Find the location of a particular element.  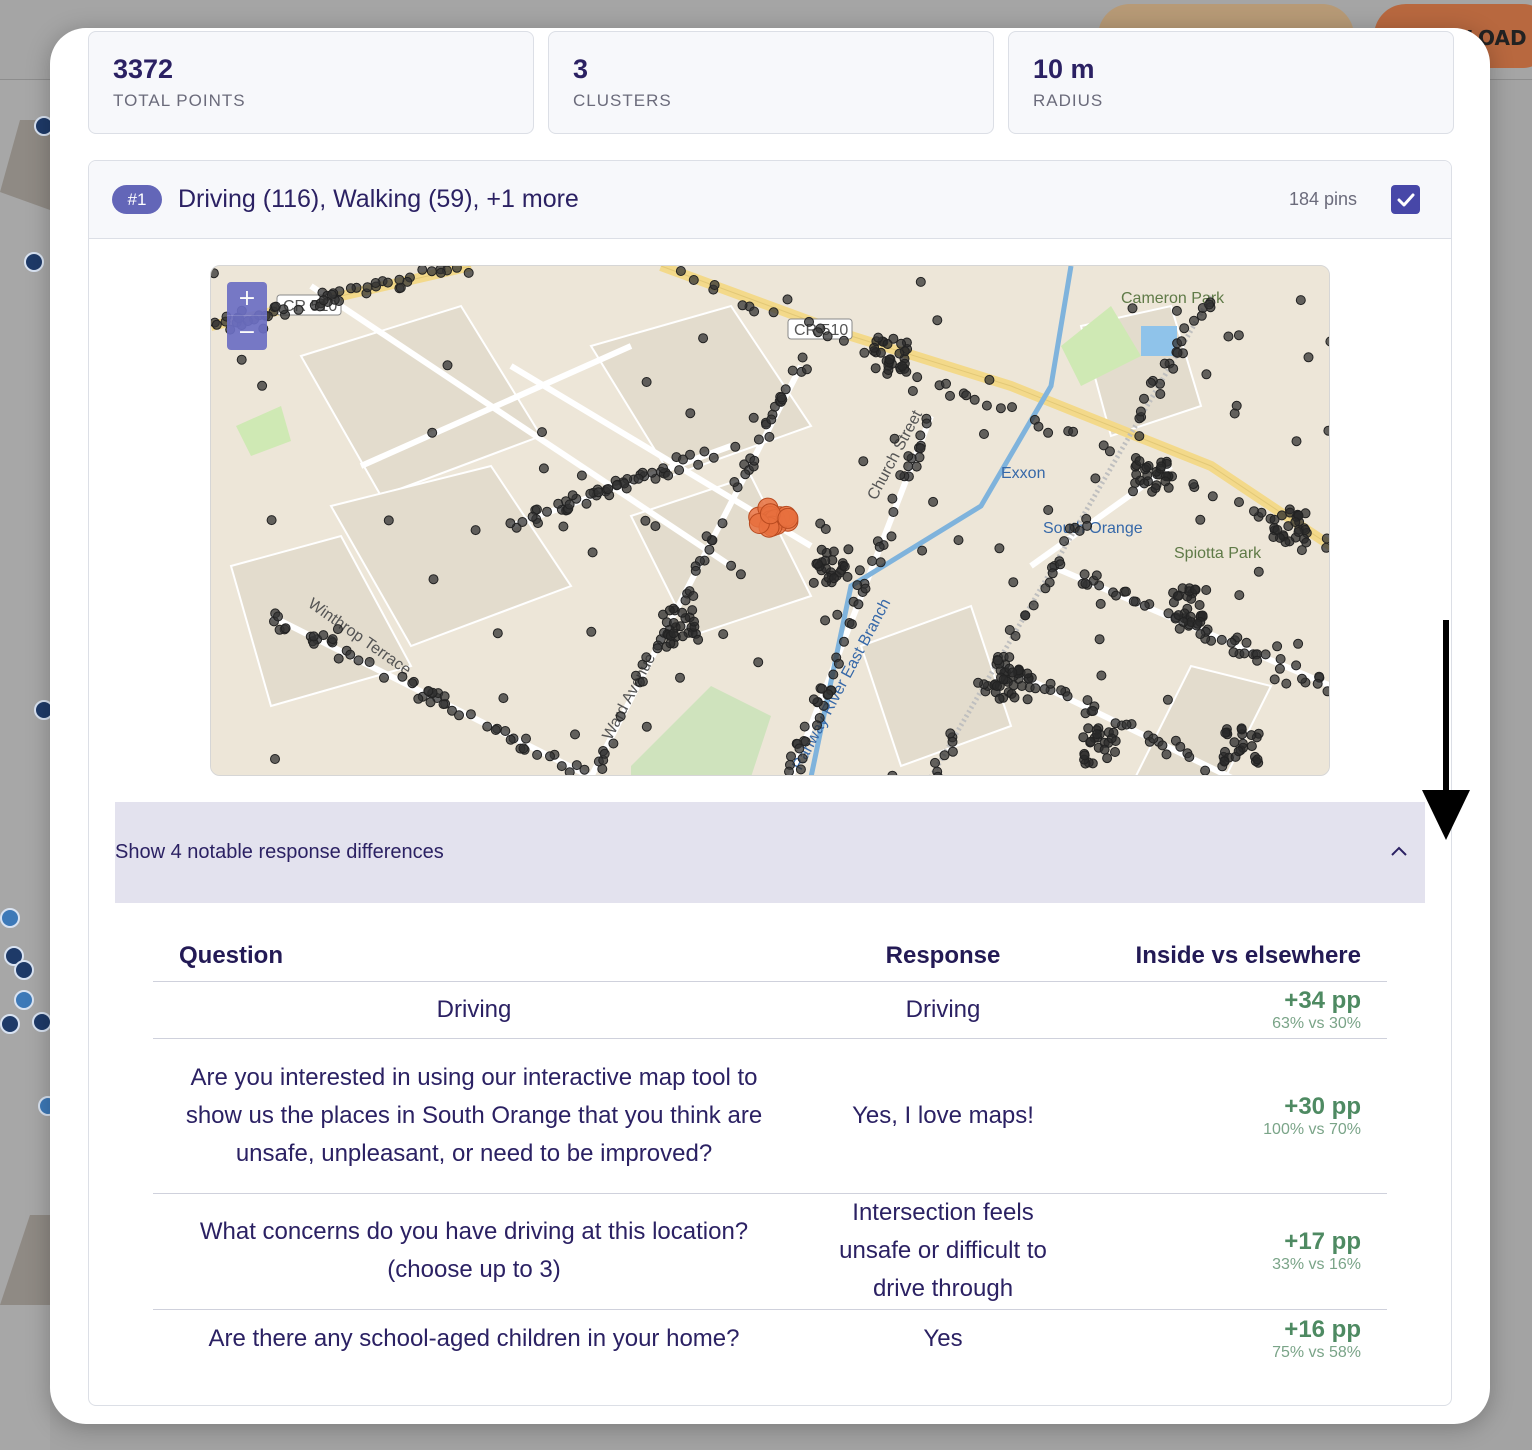

differences-toggle: Show 4 notable response differences is located at coordinates (770, 852).